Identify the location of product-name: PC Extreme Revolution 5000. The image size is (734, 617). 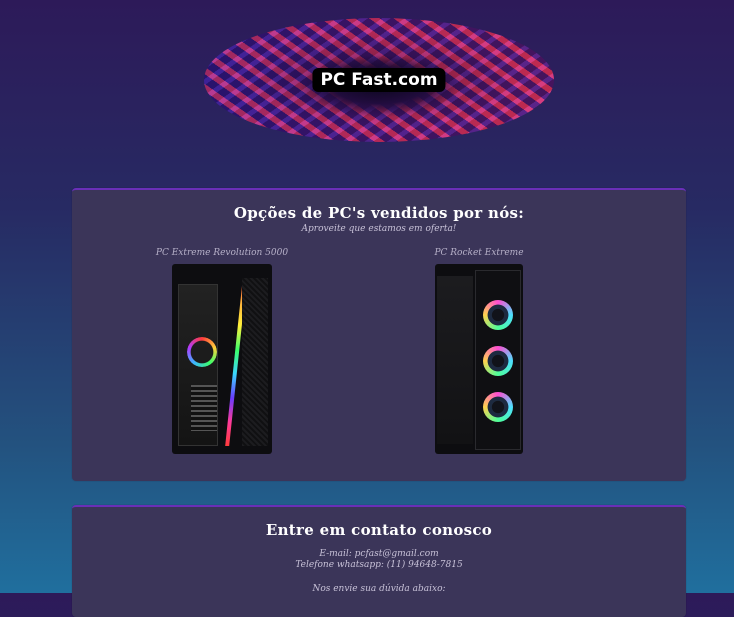
(222, 253).